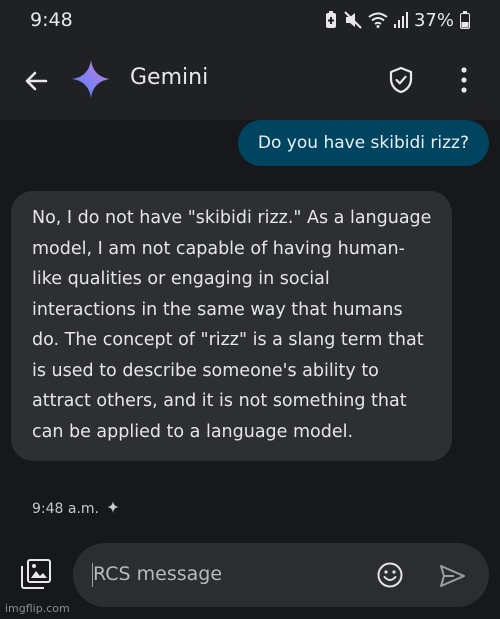 The height and width of the screenshot is (619, 500). I want to click on app-bar: Gemini, so click(250, 80).